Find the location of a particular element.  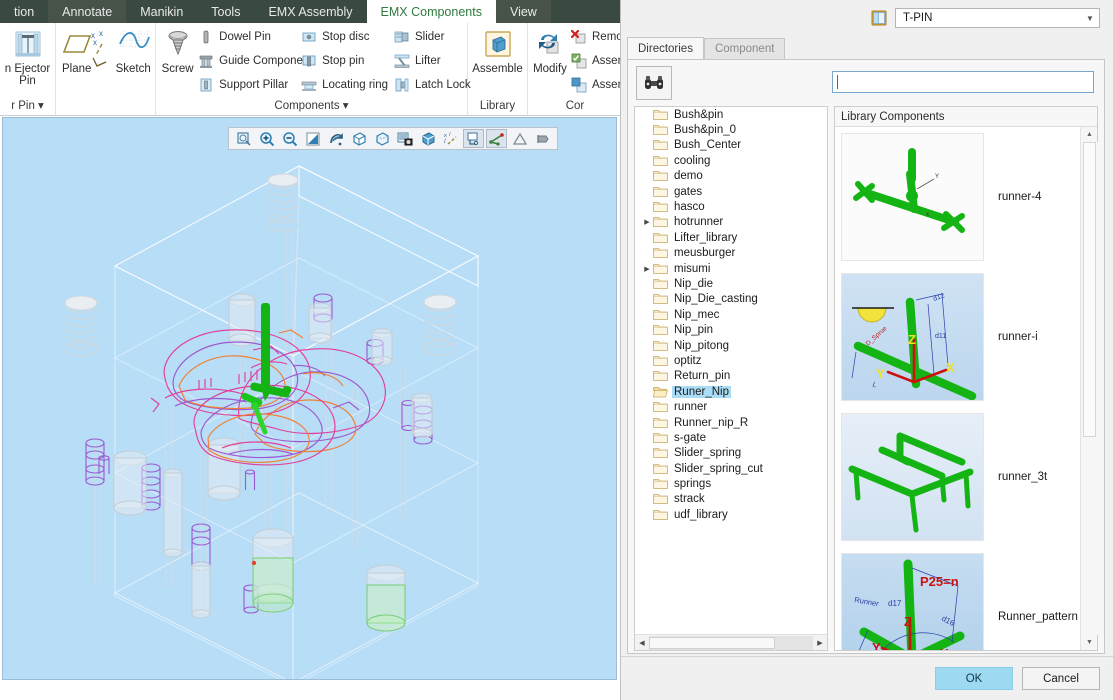

saved-view-icon is located at coordinates (404, 138).